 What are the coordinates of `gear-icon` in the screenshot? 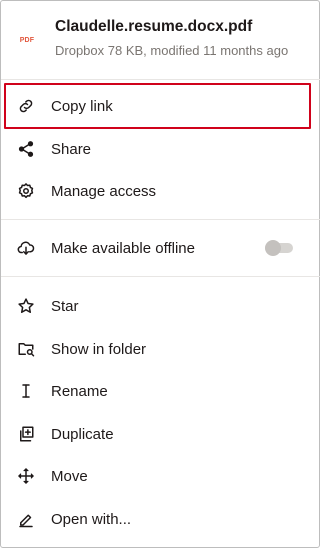 It's located at (26, 191).